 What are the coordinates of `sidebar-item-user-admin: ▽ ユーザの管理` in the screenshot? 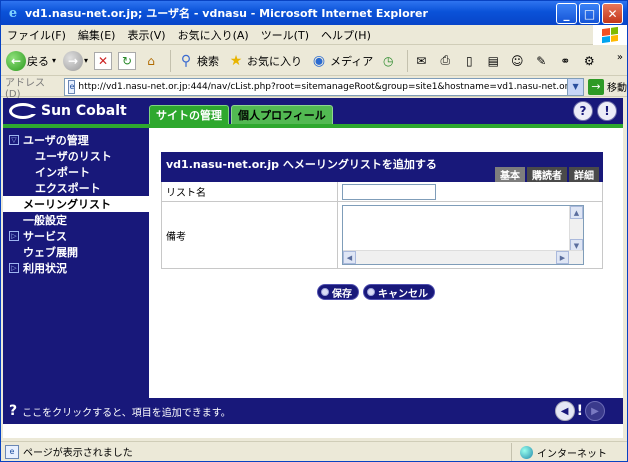 It's located at (76, 140).